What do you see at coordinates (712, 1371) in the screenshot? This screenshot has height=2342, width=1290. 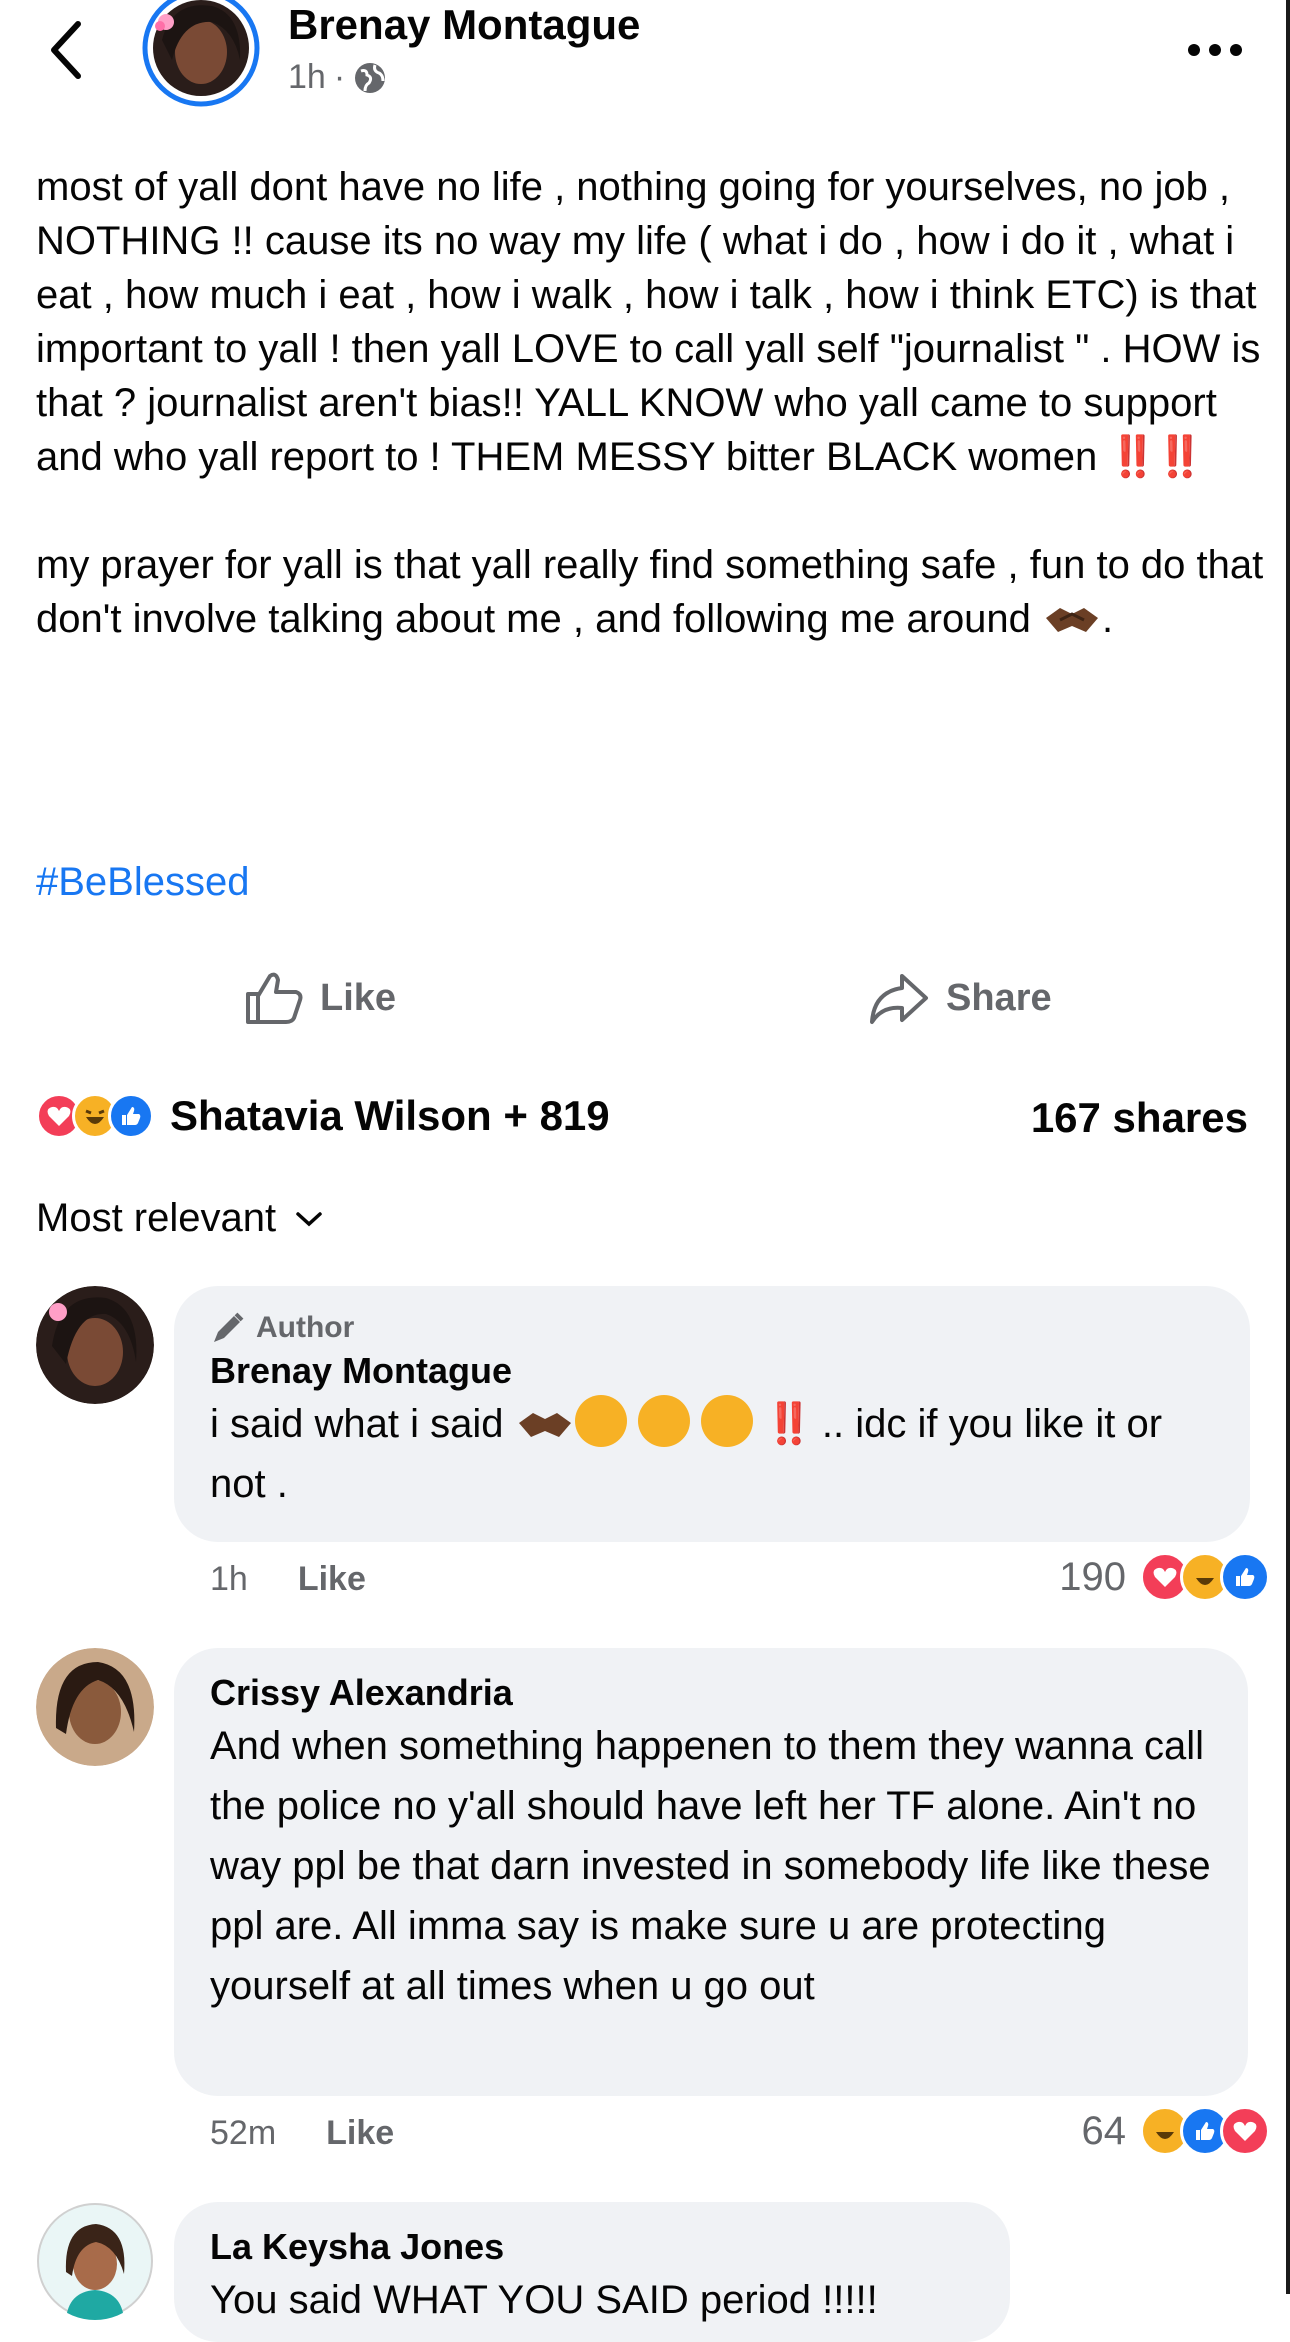 I see `comment-author-name: Brenay Montague` at bounding box center [712, 1371].